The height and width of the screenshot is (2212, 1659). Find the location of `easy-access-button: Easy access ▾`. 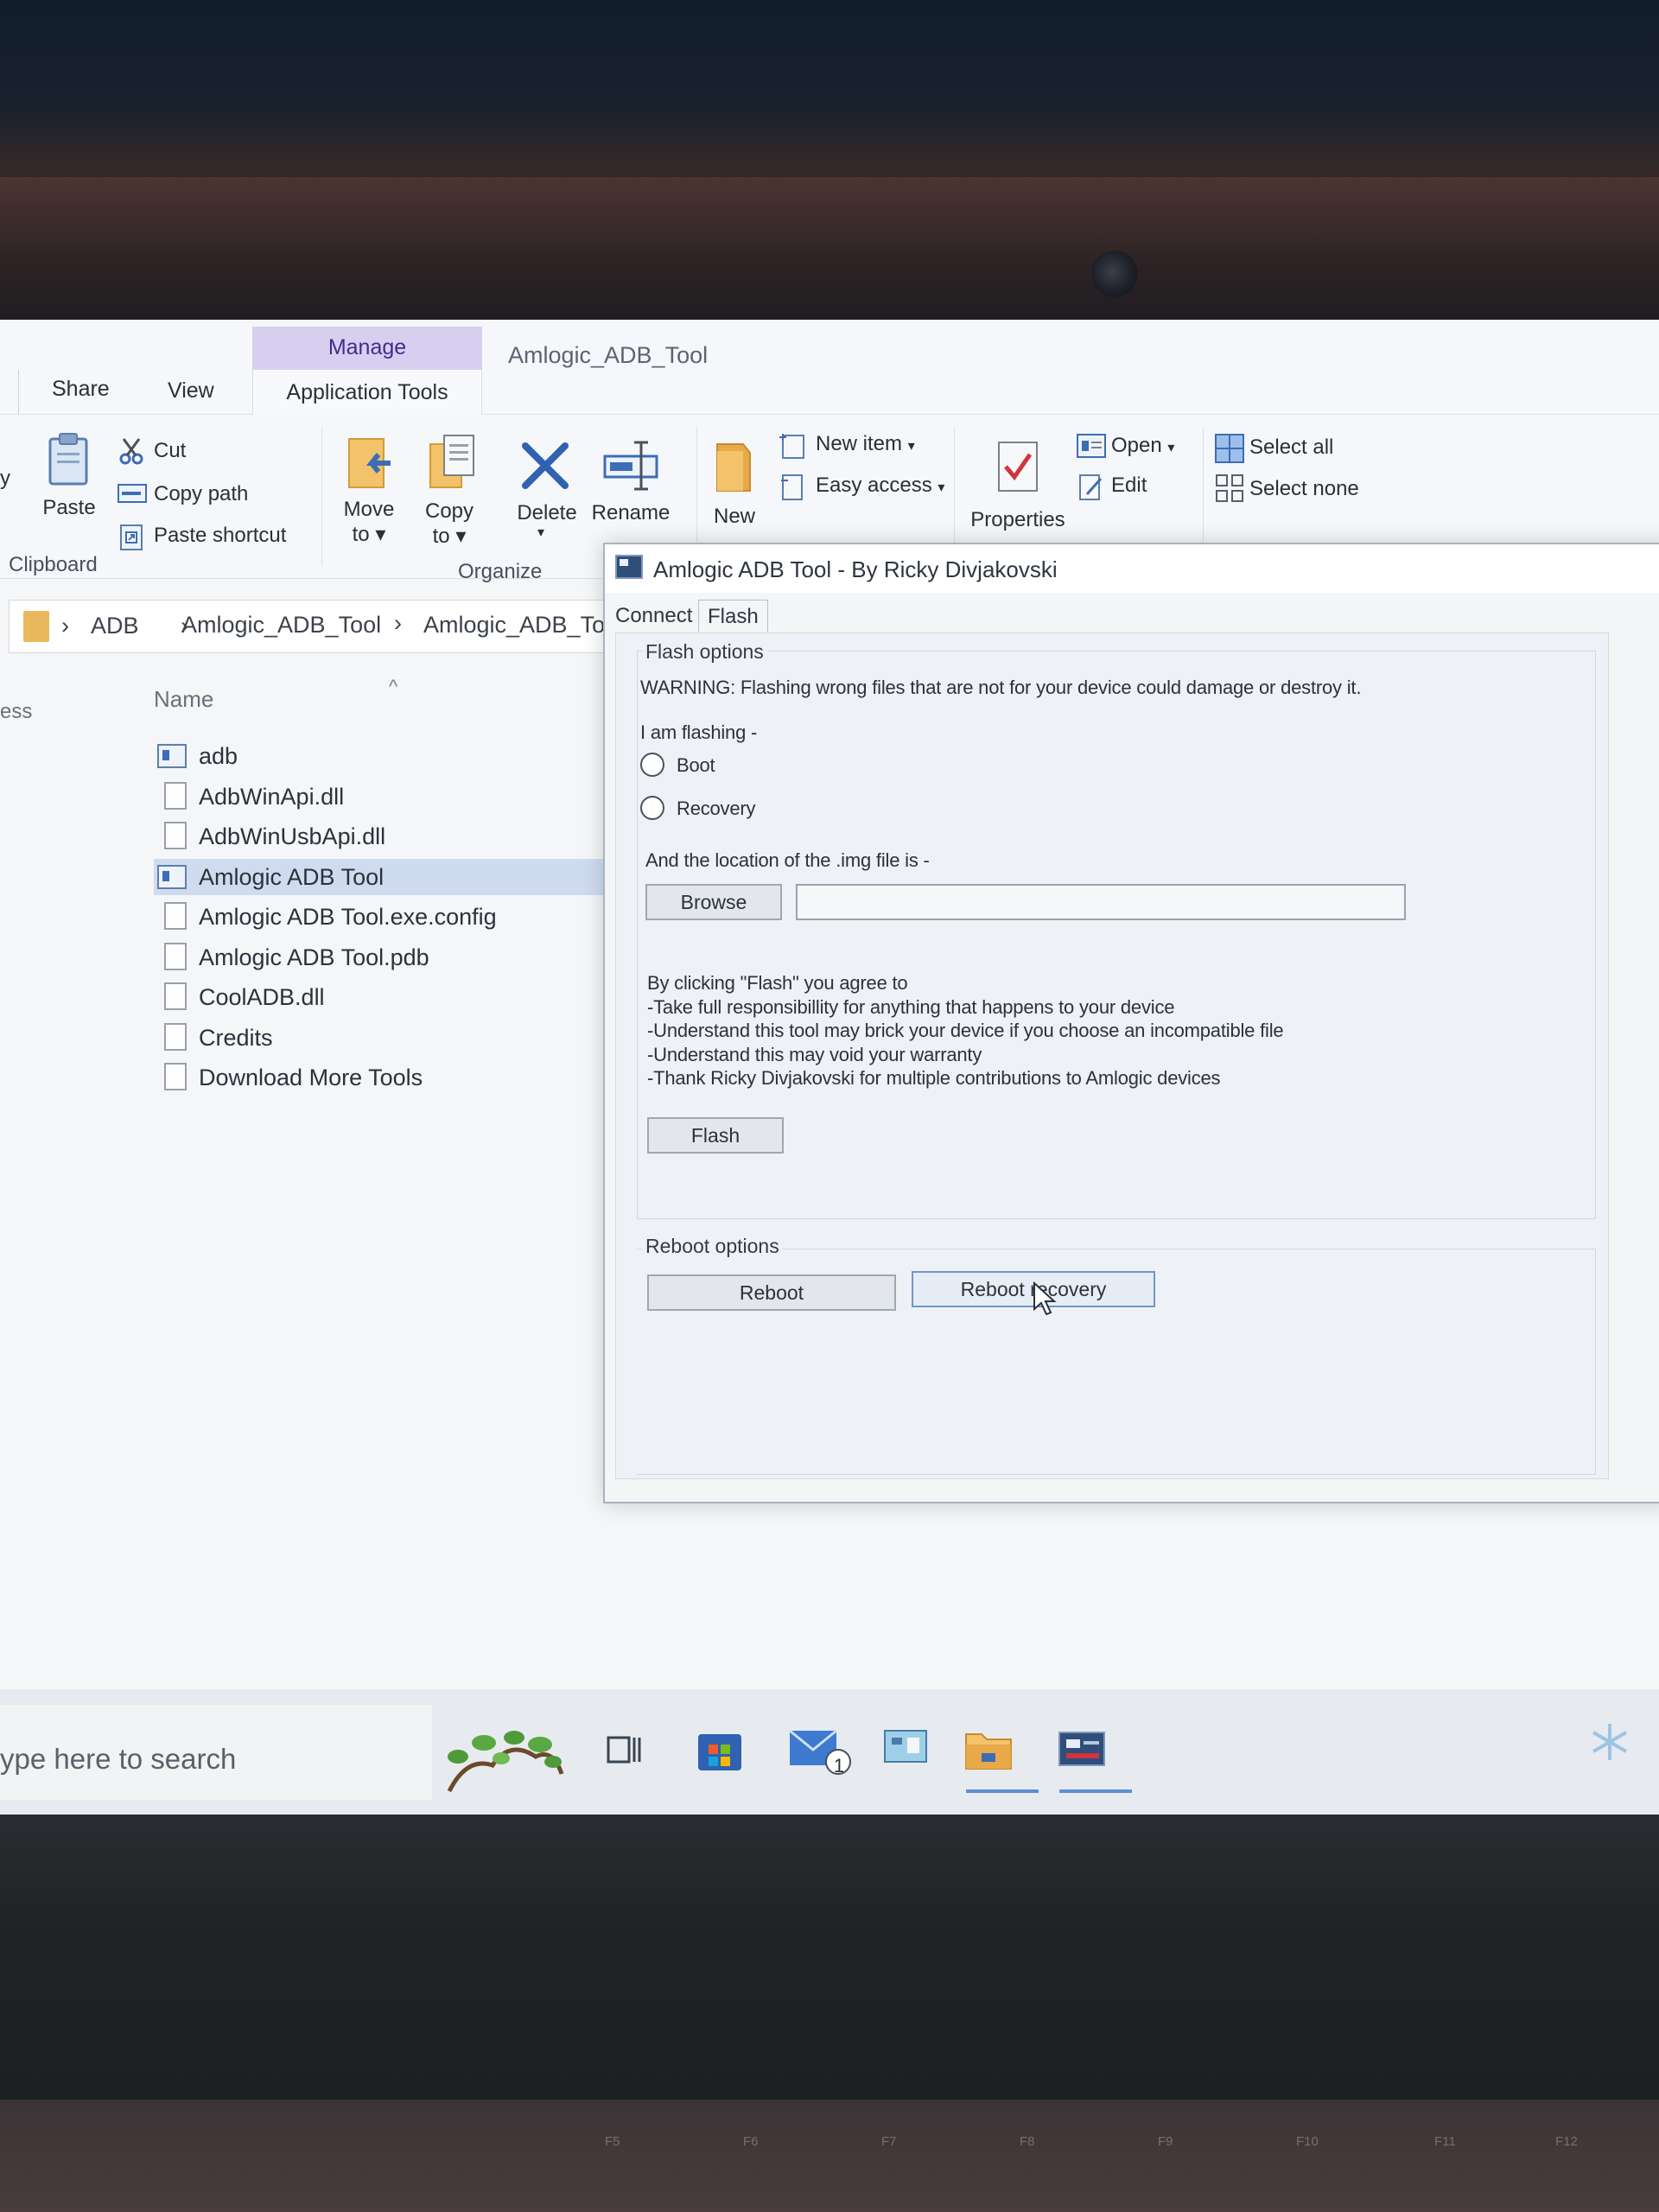

easy-access-button: Easy access ▾ is located at coordinates (880, 486).